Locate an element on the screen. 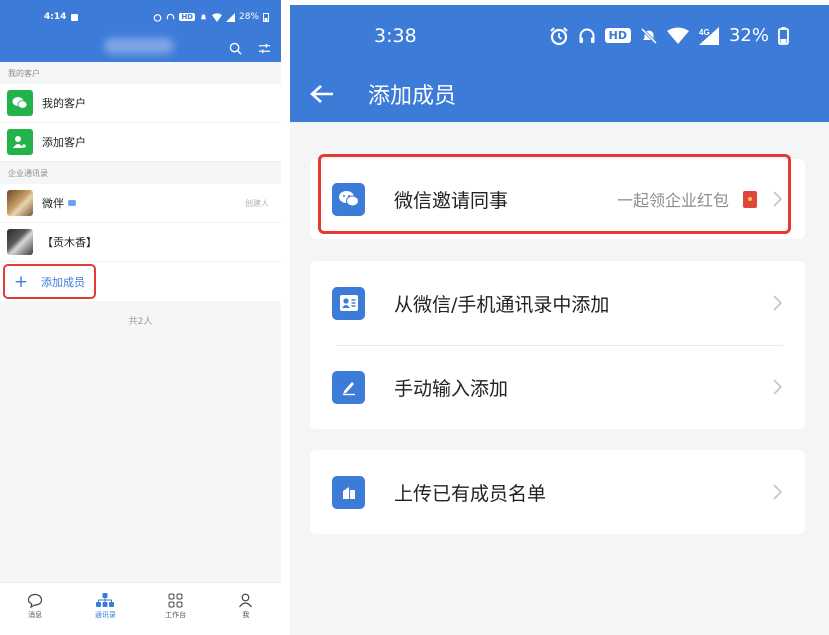 This screenshot has height=635, width=829. add-member-button: + 添加成员 is located at coordinates (140, 281).